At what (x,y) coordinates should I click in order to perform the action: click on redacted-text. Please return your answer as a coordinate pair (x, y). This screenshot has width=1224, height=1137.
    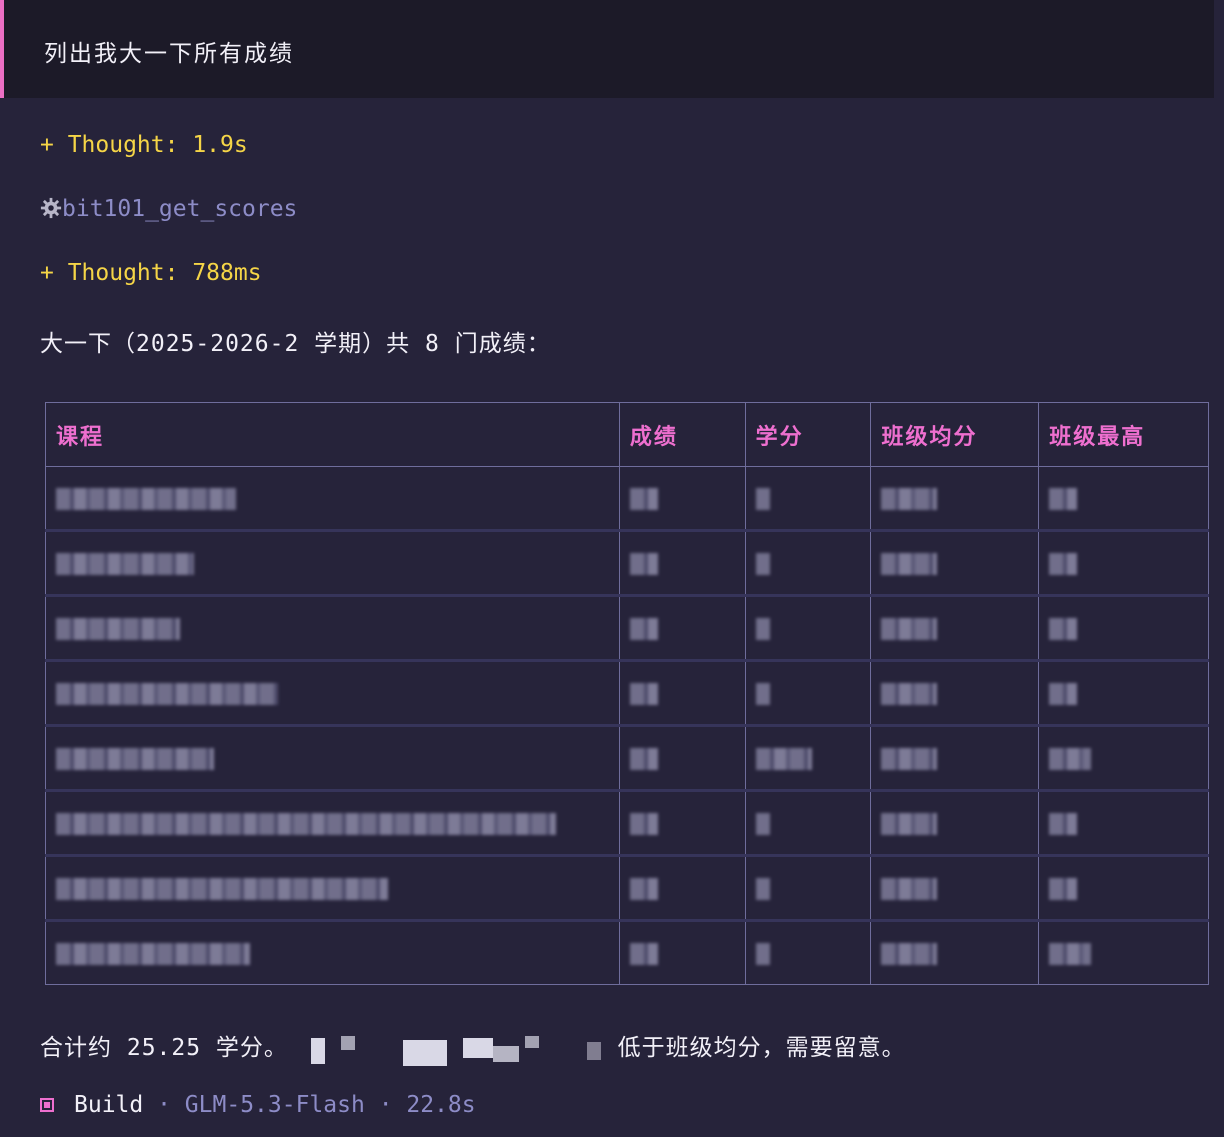
    Looking at the image, I should click on (453, 1049).